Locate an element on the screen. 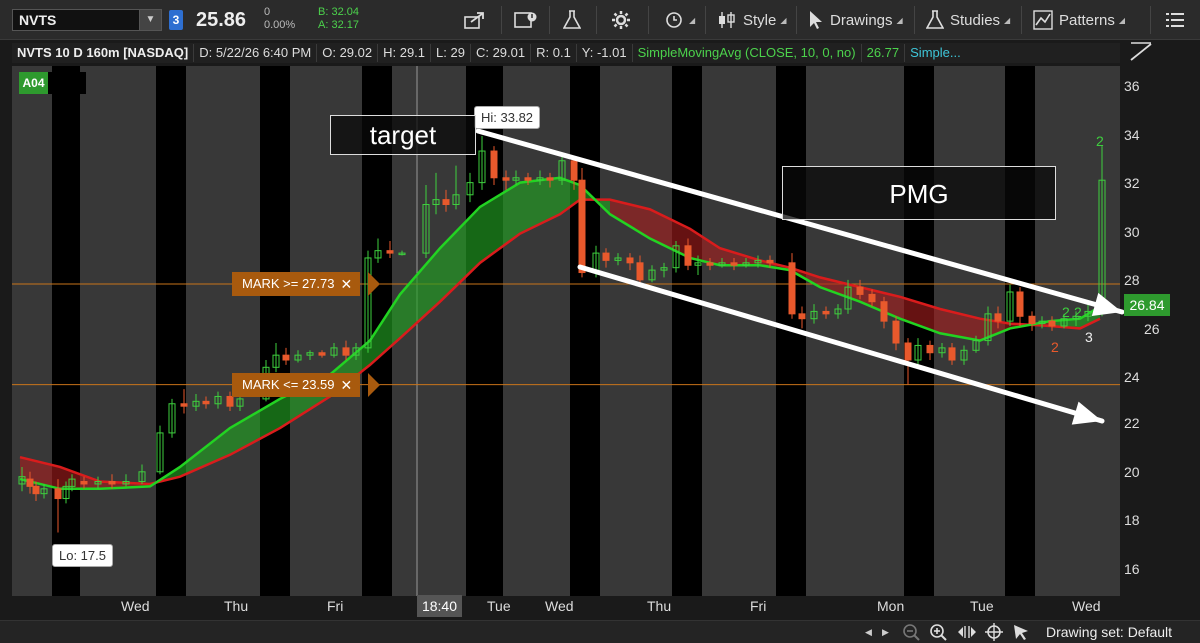 The height and width of the screenshot is (643, 1200). drawings-menu: Drawings ◢ is located at coordinates (855, 20).